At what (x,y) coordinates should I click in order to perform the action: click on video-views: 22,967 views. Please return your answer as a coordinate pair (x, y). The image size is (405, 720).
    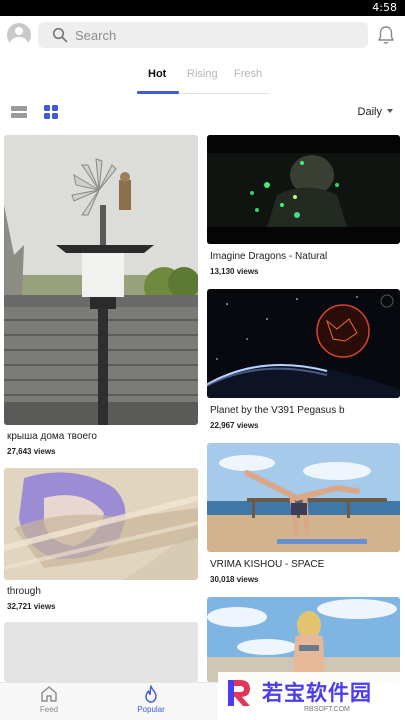
    Looking at the image, I should click on (234, 425).